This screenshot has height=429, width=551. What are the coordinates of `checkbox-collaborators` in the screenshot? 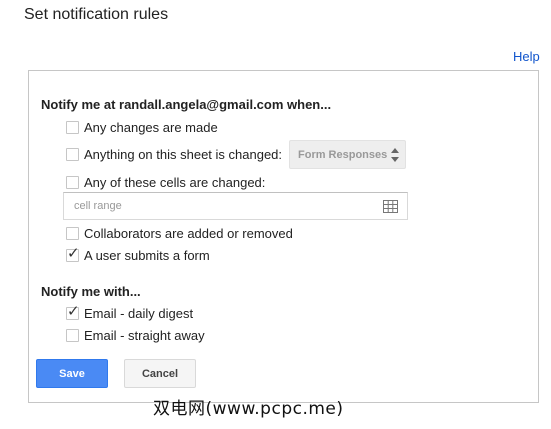 It's located at (72, 233).